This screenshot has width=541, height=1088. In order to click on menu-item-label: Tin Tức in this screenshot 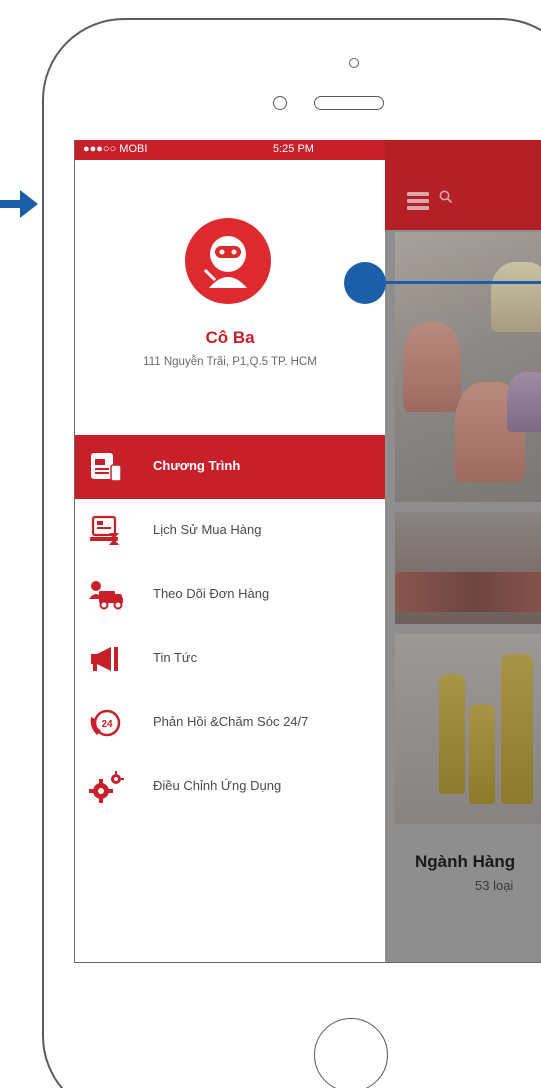, I will do `click(175, 657)`.